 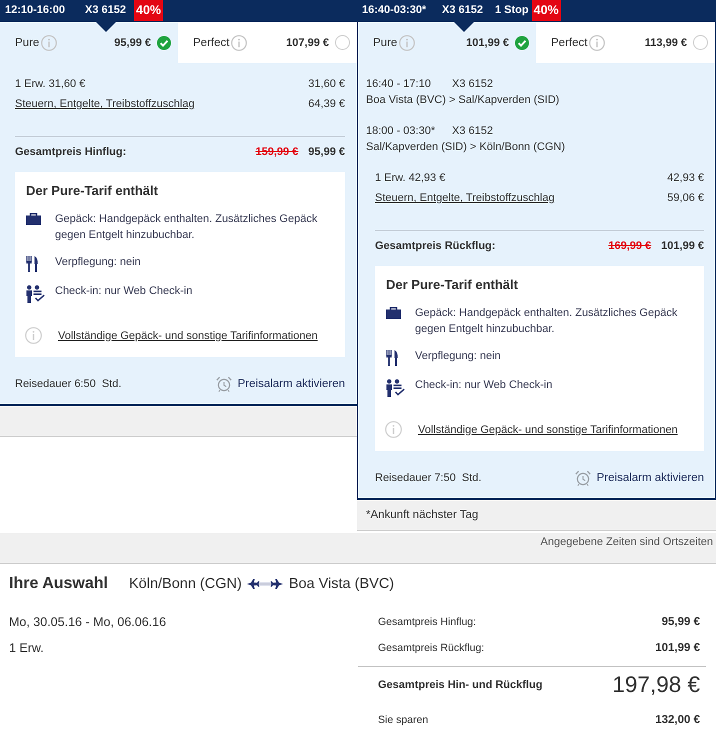 What do you see at coordinates (685, 178) in the screenshot?
I see `price-amount: 42,93 €` at bounding box center [685, 178].